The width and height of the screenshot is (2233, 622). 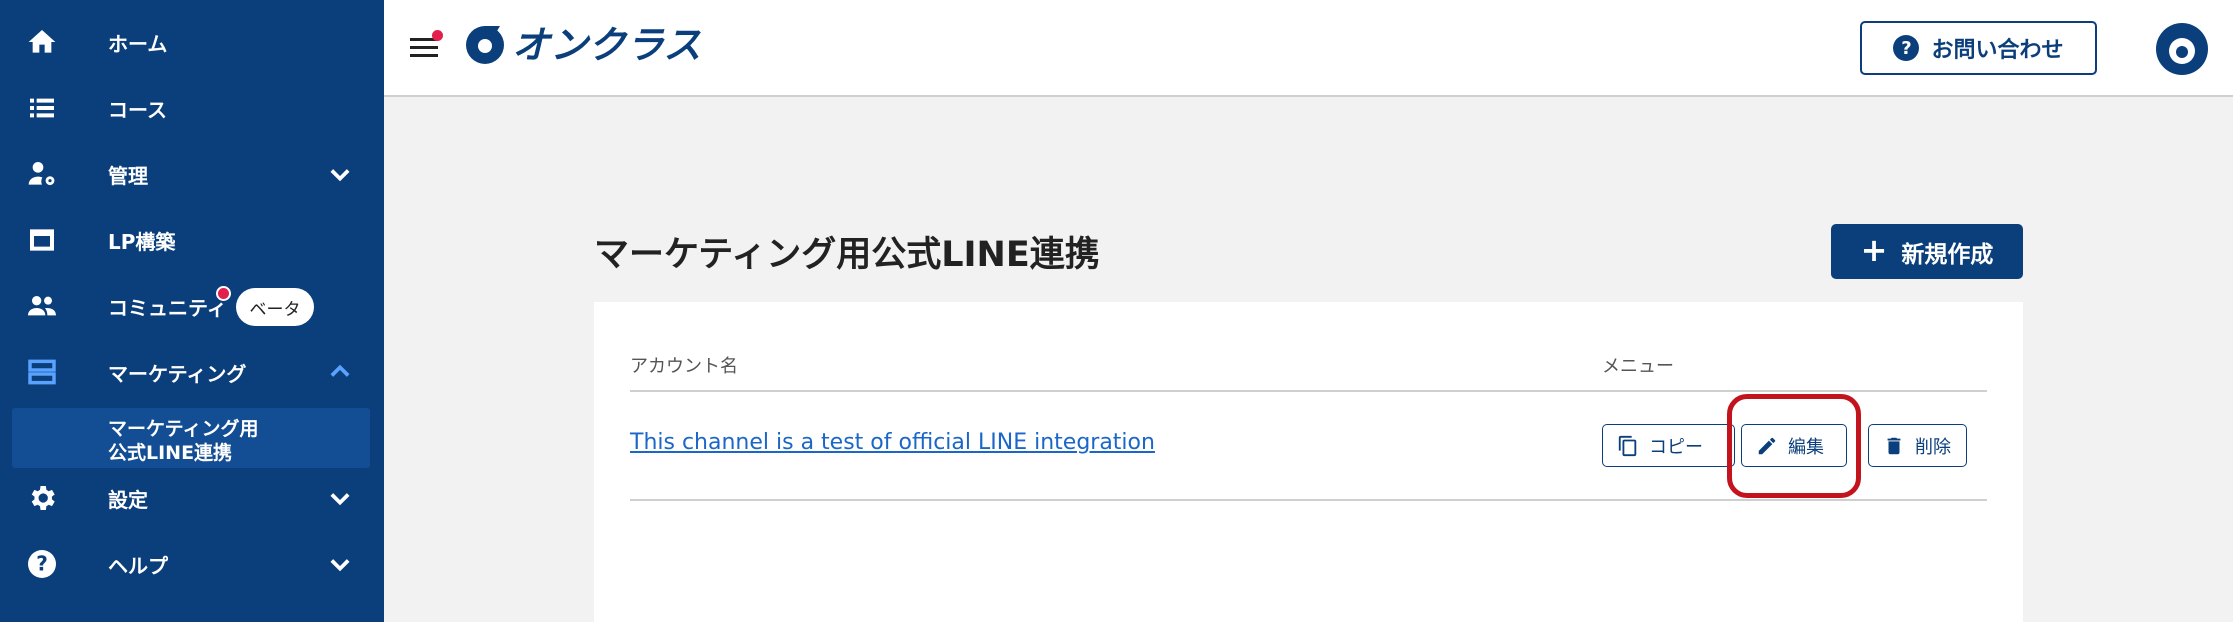 I want to click on create-new-label: 新規作成, so click(x=1947, y=254).